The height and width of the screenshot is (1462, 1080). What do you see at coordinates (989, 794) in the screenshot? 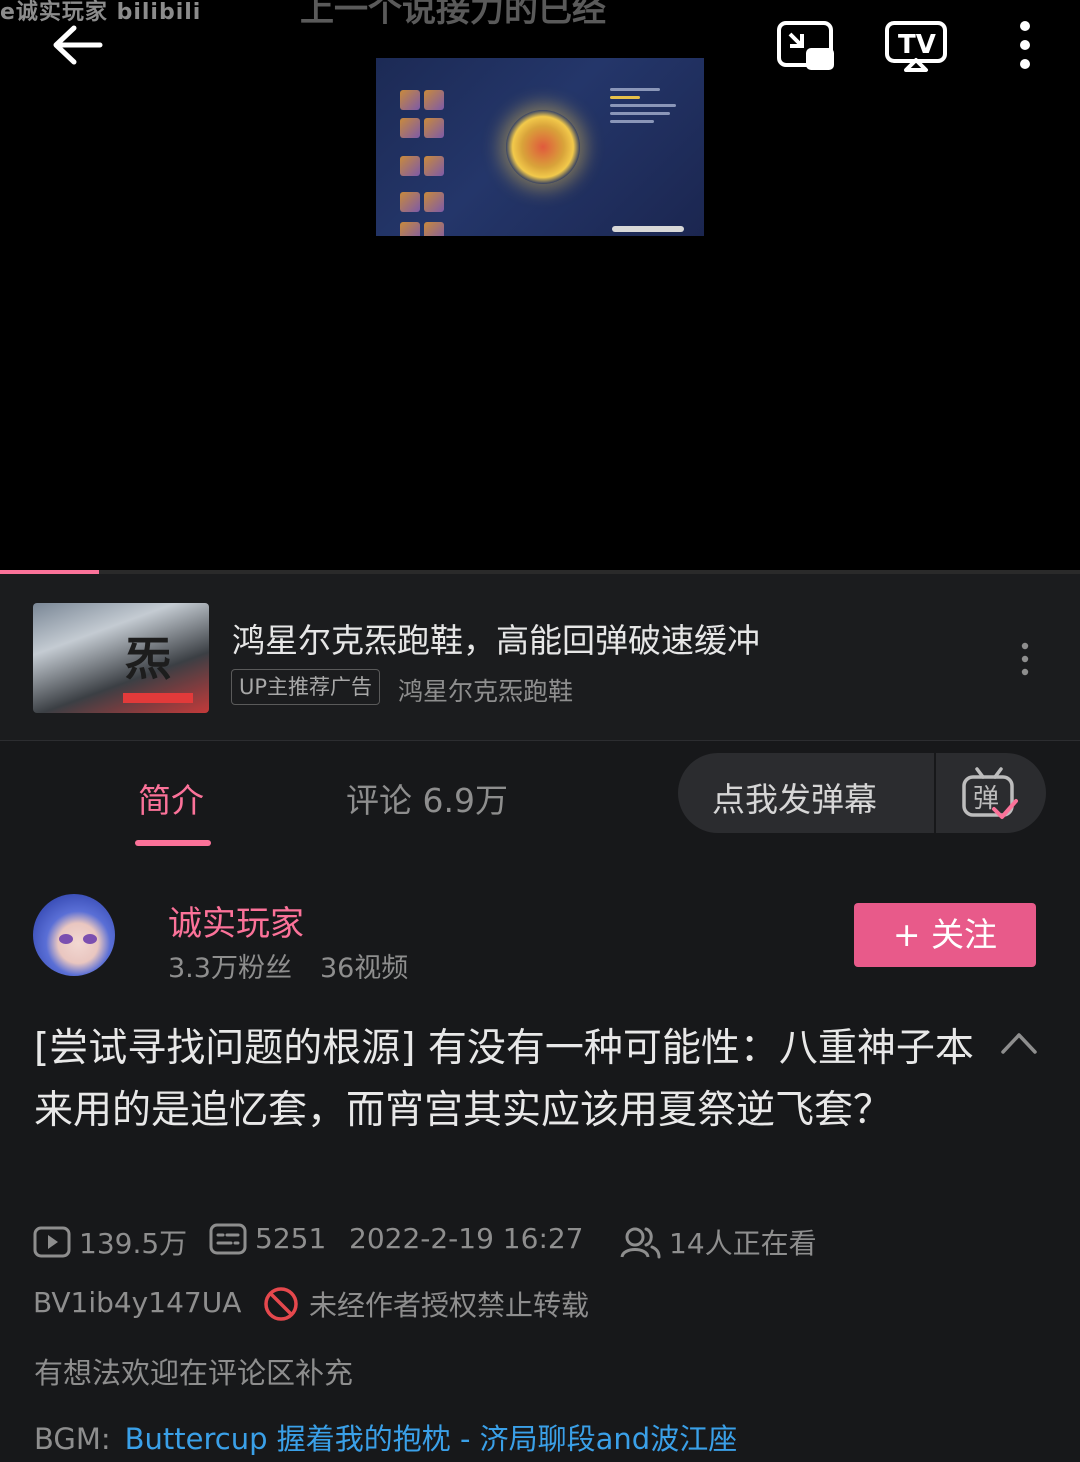
I see `danmaku-toggle-icon: 弹` at bounding box center [989, 794].